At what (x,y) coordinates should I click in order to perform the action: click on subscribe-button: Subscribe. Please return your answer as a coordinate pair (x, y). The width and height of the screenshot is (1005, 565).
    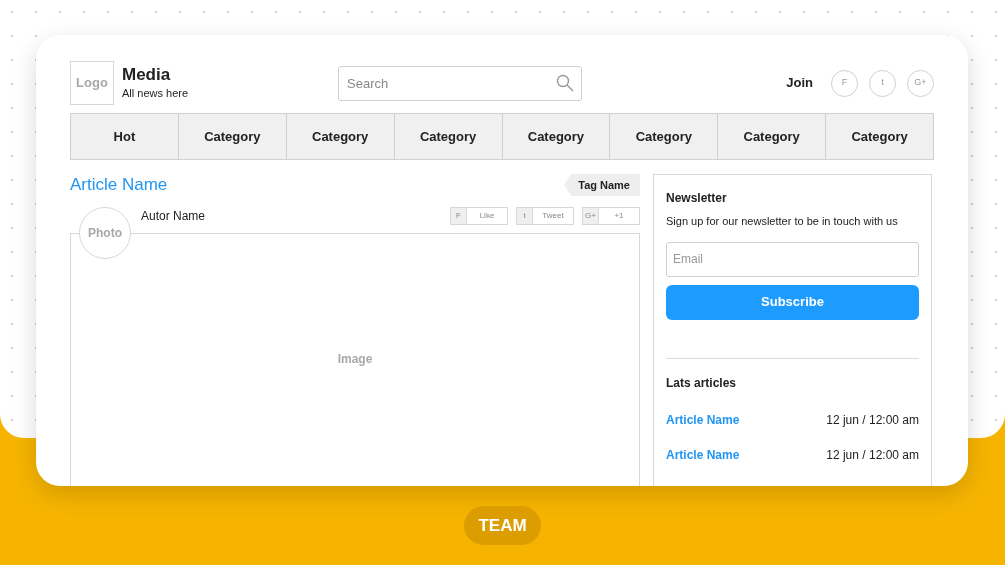
    Looking at the image, I should click on (792, 302).